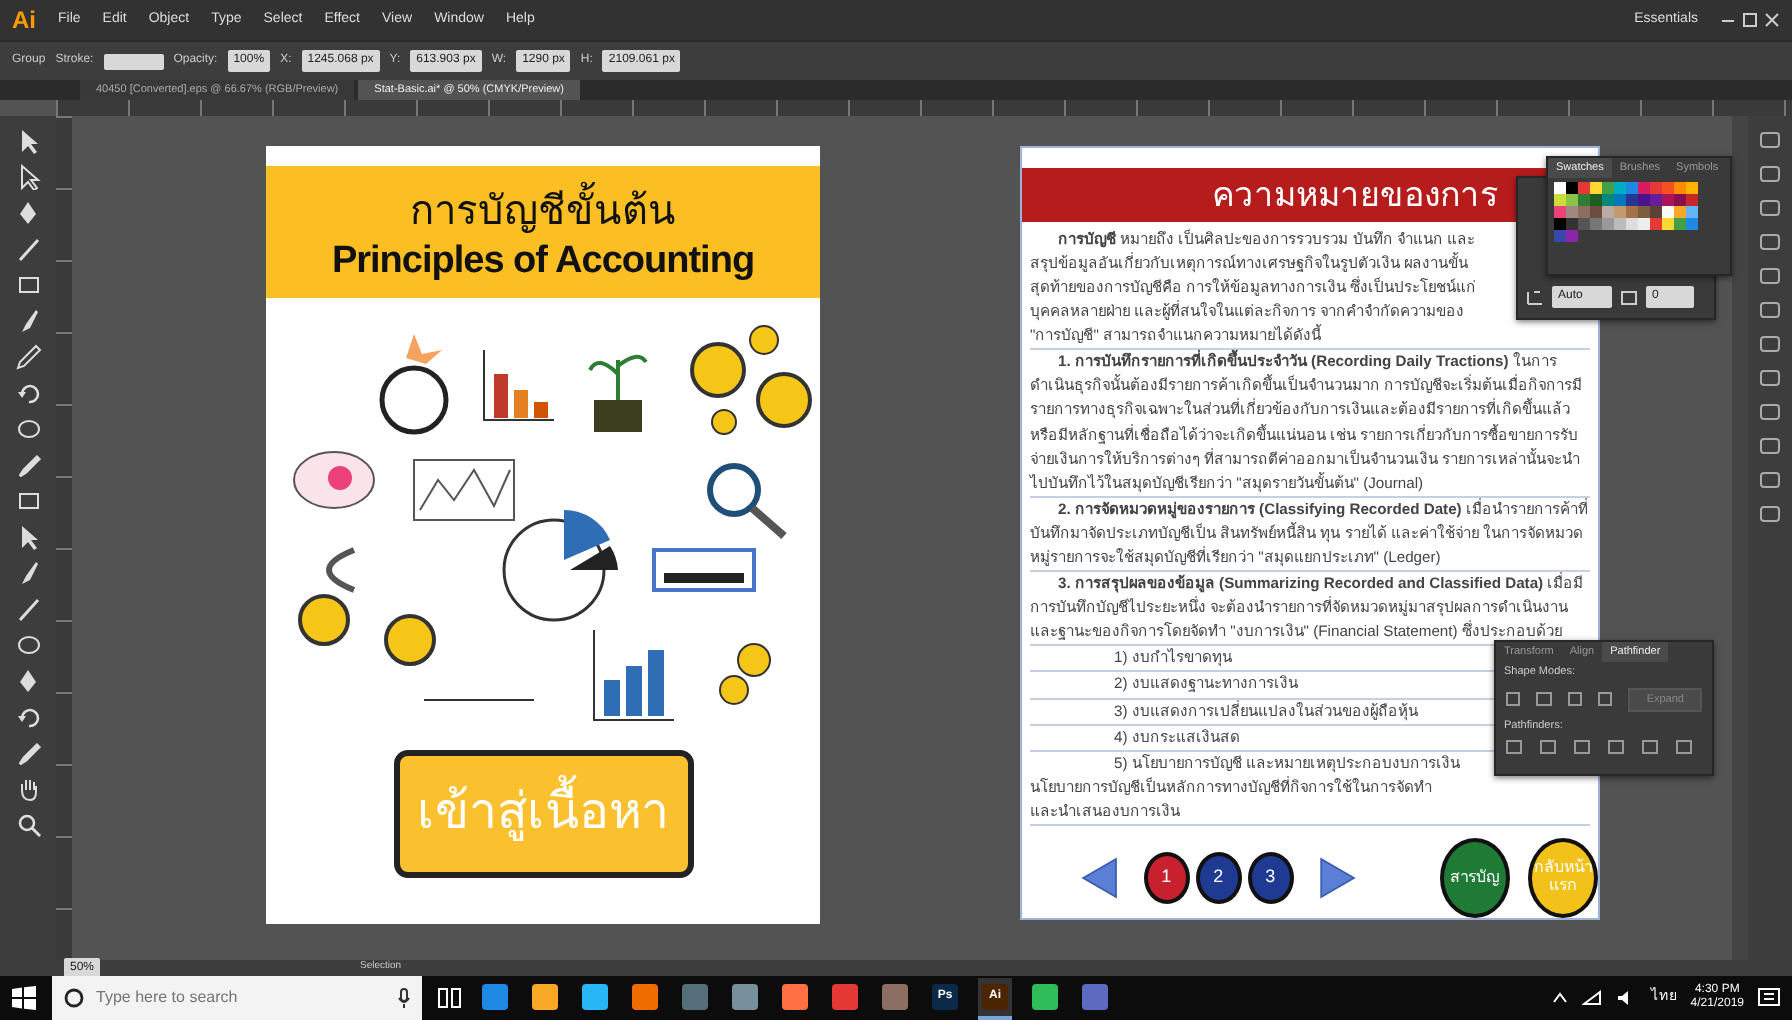 Image resolution: width=1792 pixels, height=1020 pixels. Describe the element at coordinates (543, 211) in the screenshot. I see `cover-title: การบัญชีขั้นต้น` at that location.